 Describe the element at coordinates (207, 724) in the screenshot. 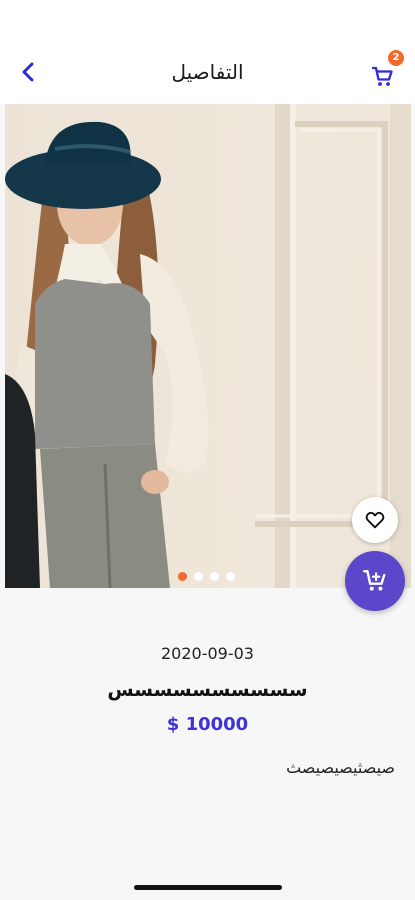

I see `product-price: $ 10000` at that location.